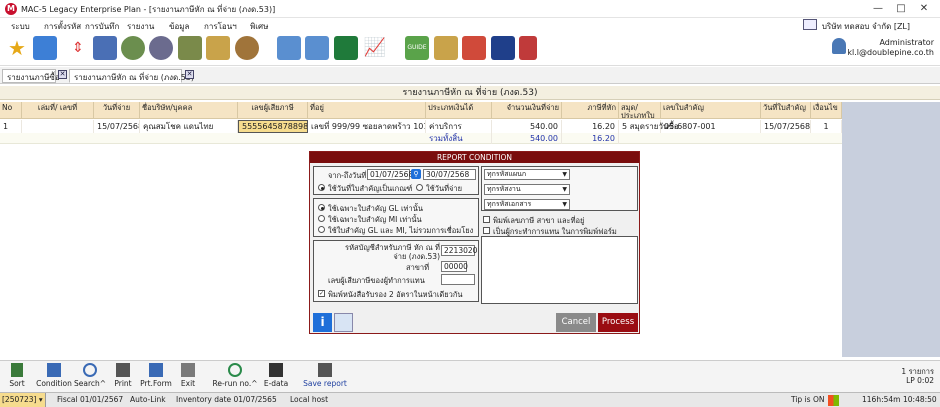 This screenshot has width=940, height=407. Describe the element at coordinates (321, 229) in the screenshot. I see `radio-gl-and-mi` at that location.